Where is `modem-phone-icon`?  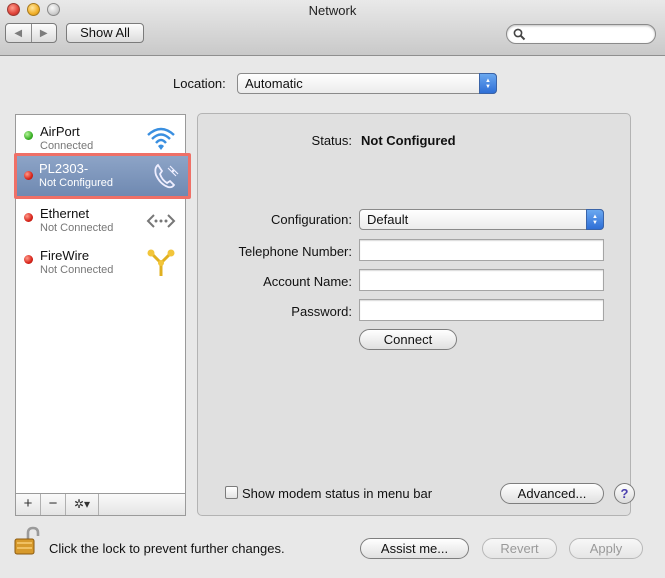 modem-phone-icon is located at coordinates (166, 176).